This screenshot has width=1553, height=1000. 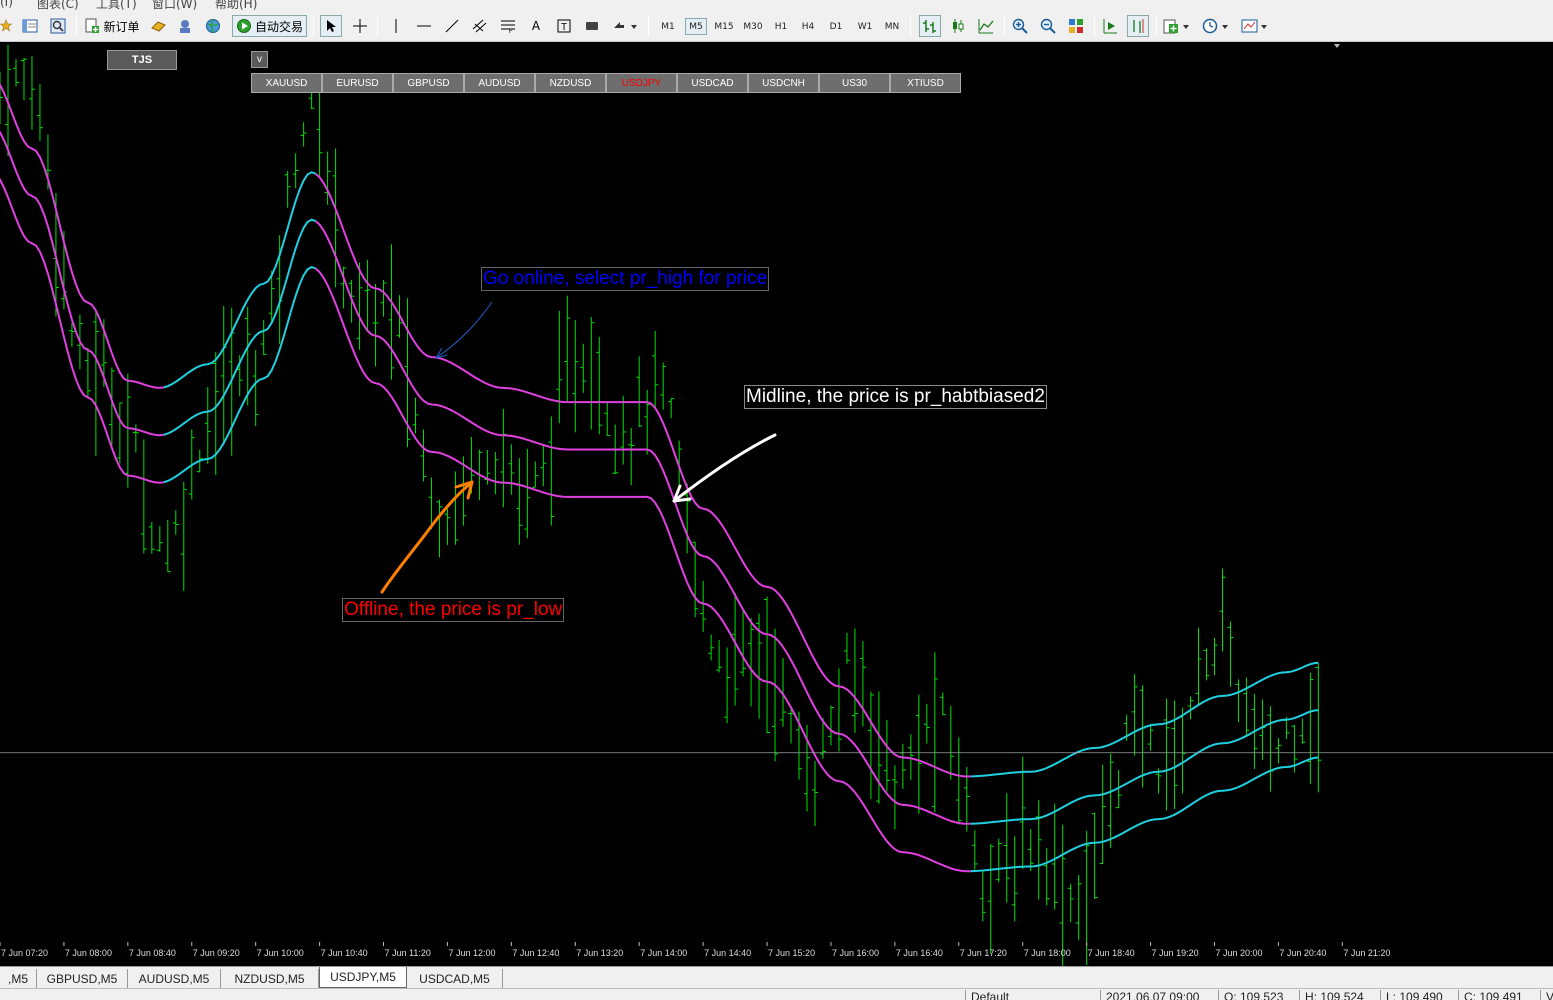 I want to click on arrows-dropdown-icon, so click(x=625, y=26).